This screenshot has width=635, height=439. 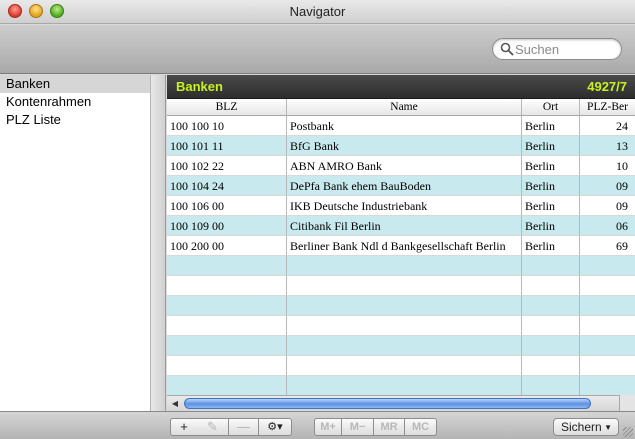 I want to click on table-row: 100 101 11 BfG Bank Berlin 13, so click(x=401, y=146).